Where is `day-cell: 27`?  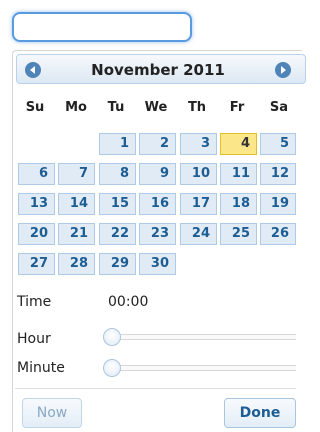
day-cell: 27 is located at coordinates (36, 264).